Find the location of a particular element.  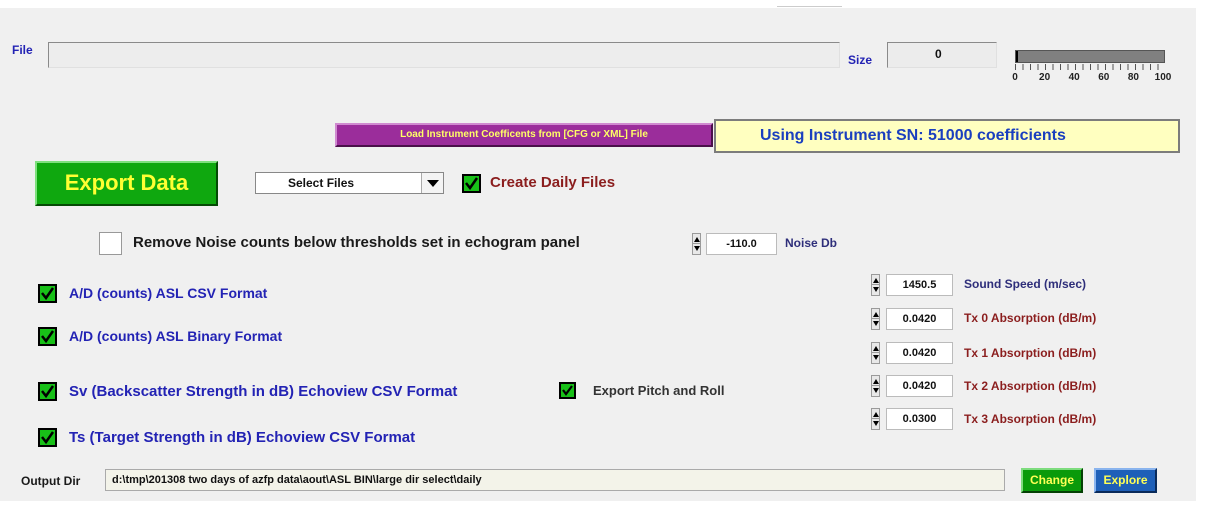

select-files-value: Select Files is located at coordinates (321, 183).